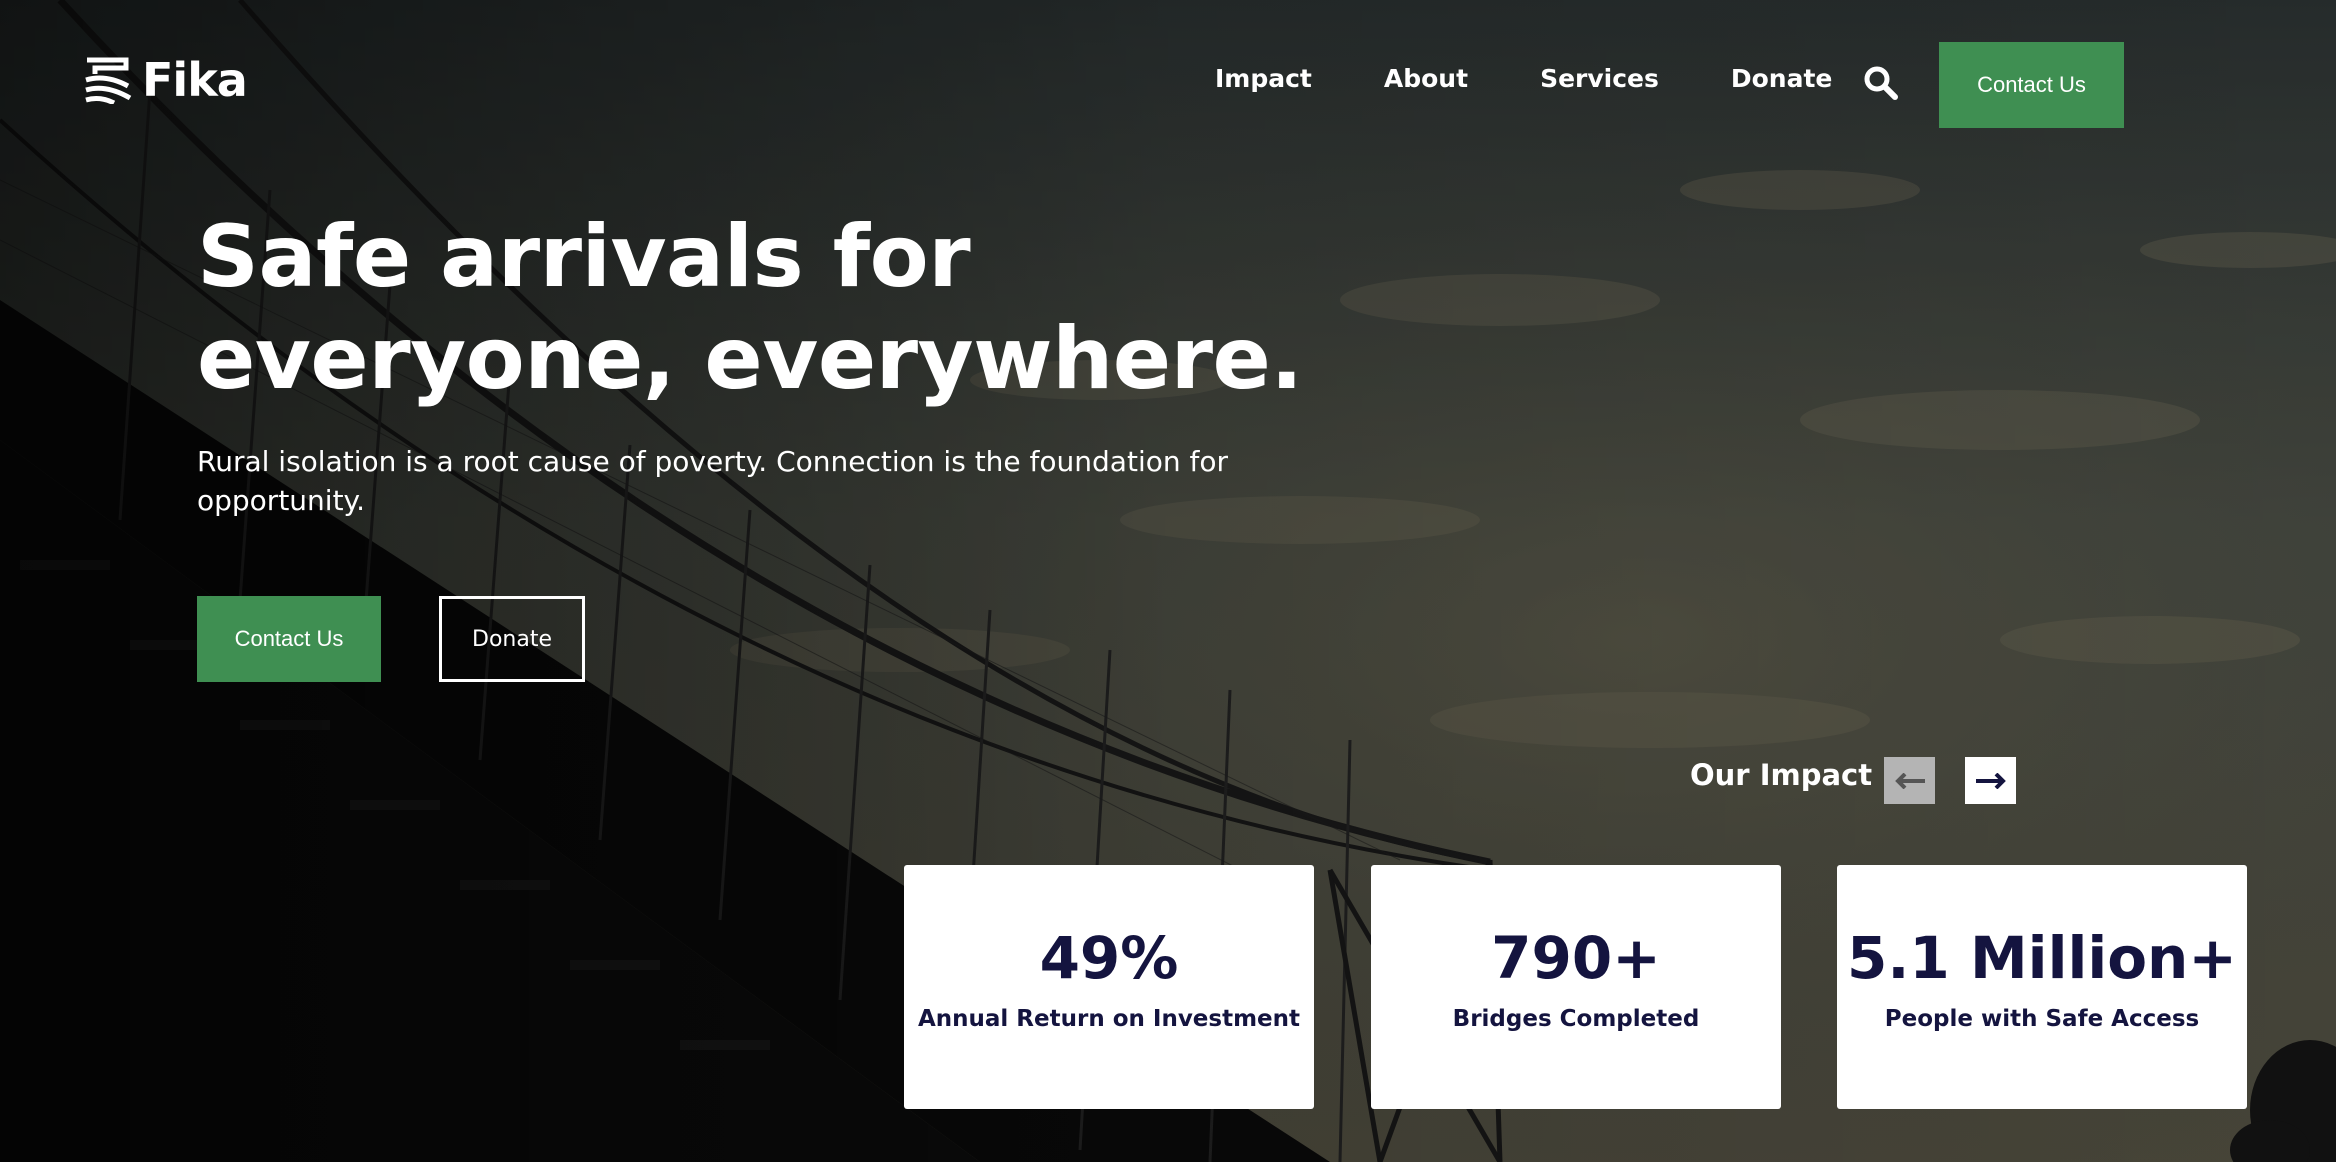 The width and height of the screenshot is (2336, 1162). Describe the element at coordinates (1782, 78) in the screenshot. I see `nav-item-donate: Donate` at that location.